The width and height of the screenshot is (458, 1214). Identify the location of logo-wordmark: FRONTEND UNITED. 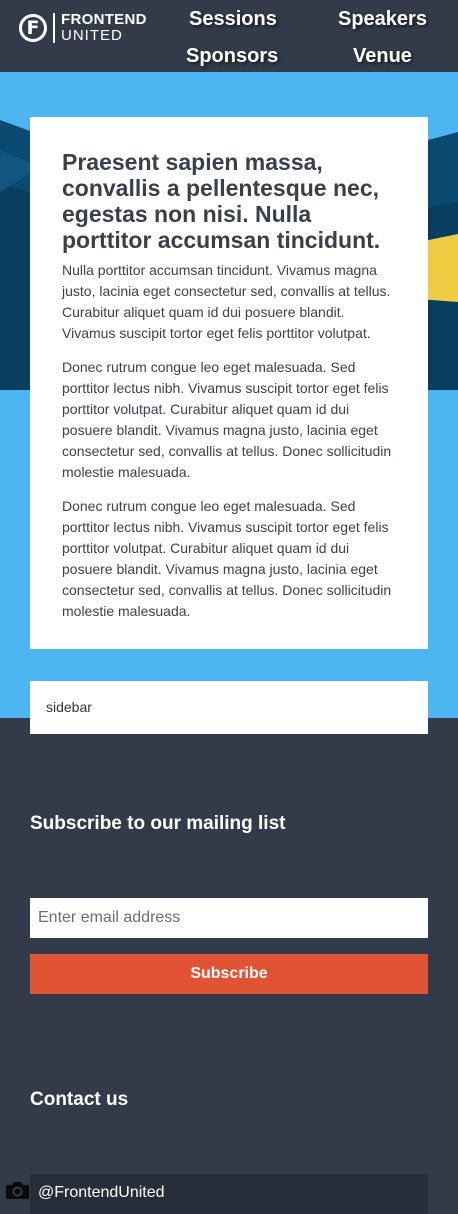
(104, 28).